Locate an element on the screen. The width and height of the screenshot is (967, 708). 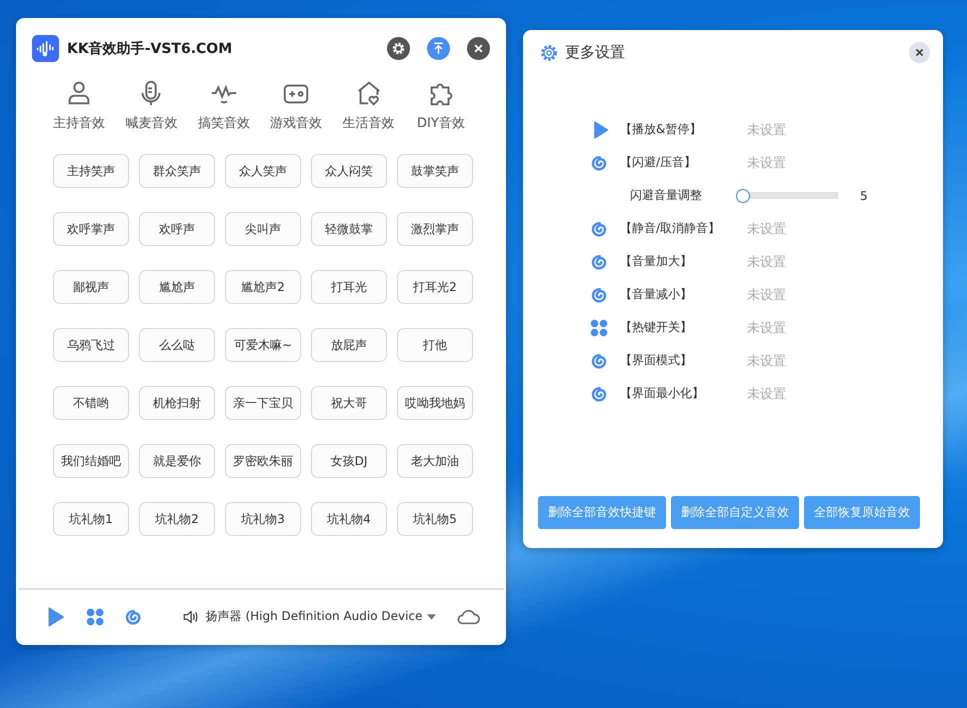
audio-device-dropdown: 扬声器 (High Definition Audio Device is located at coordinates (321, 616).